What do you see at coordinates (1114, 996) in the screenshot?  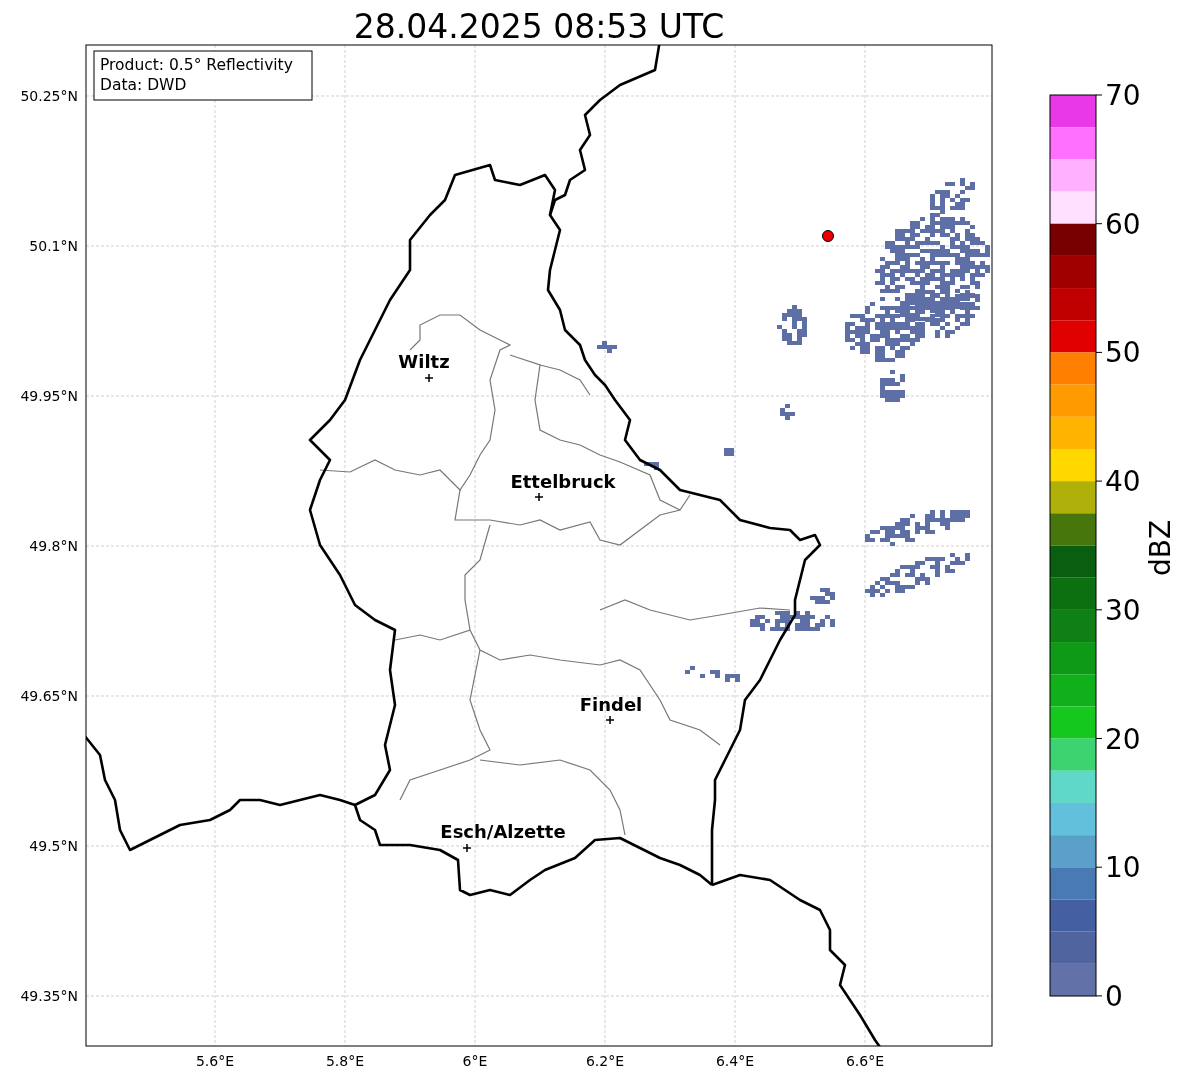 I see `colorbar-tick-label: 0` at bounding box center [1114, 996].